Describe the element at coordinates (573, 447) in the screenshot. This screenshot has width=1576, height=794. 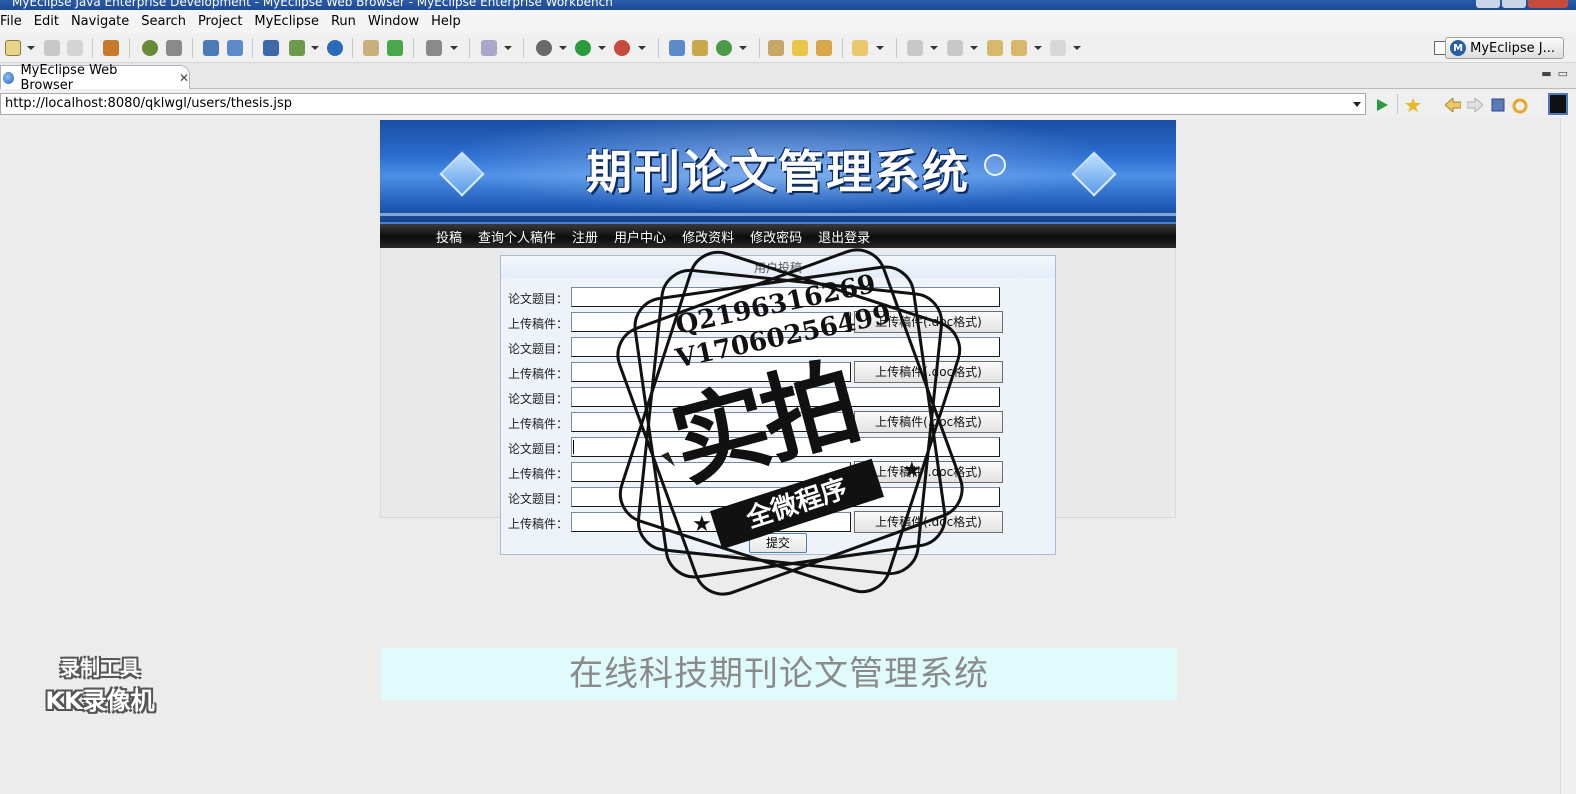
I see `text-caret` at that location.